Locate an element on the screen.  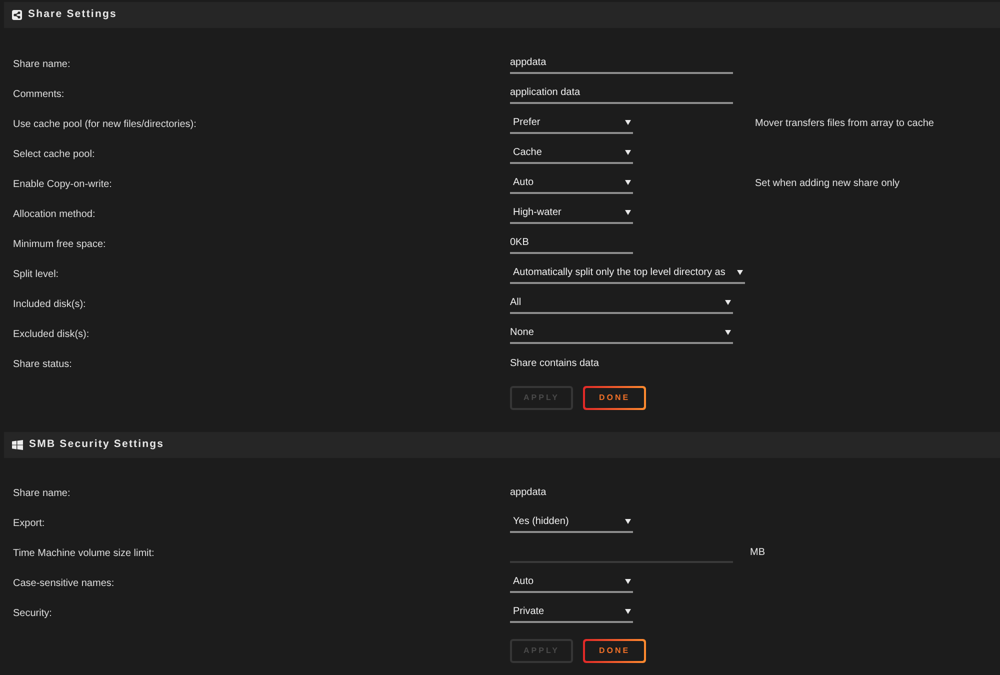
input-field: application data is located at coordinates (621, 93).